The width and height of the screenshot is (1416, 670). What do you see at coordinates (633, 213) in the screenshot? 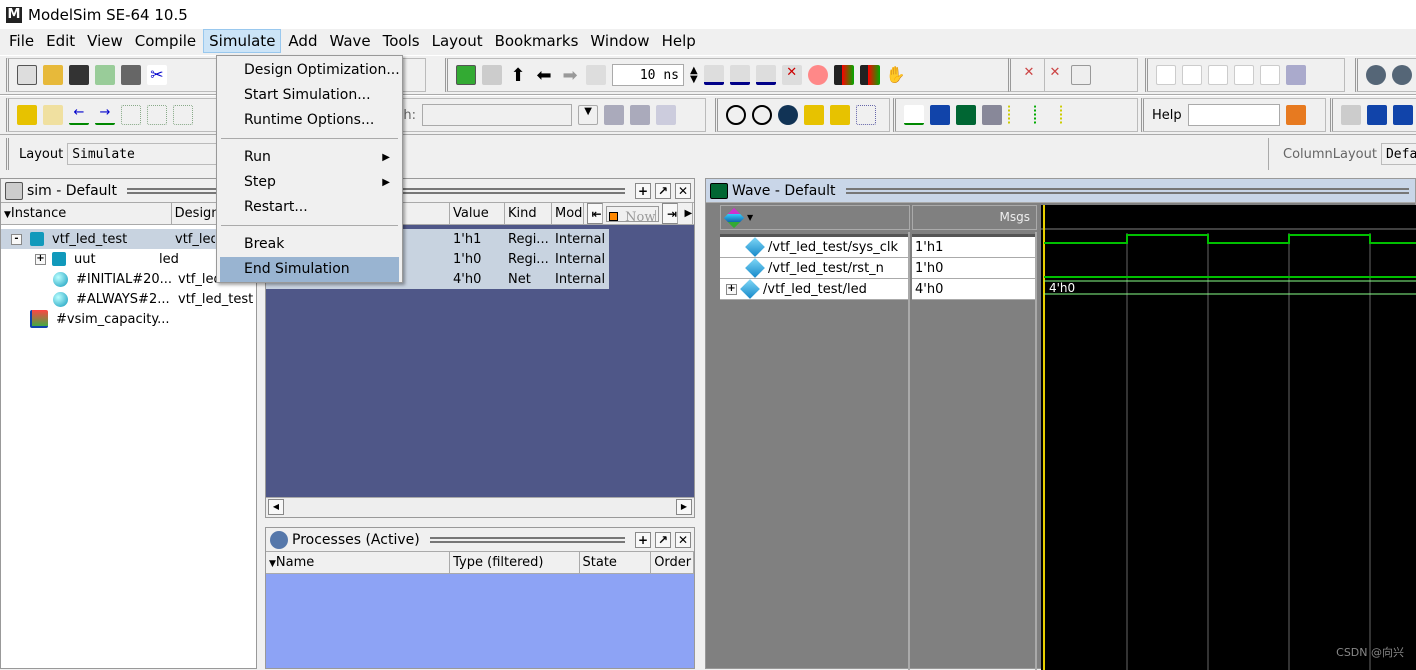
I see `now-button: Now` at bounding box center [633, 213].